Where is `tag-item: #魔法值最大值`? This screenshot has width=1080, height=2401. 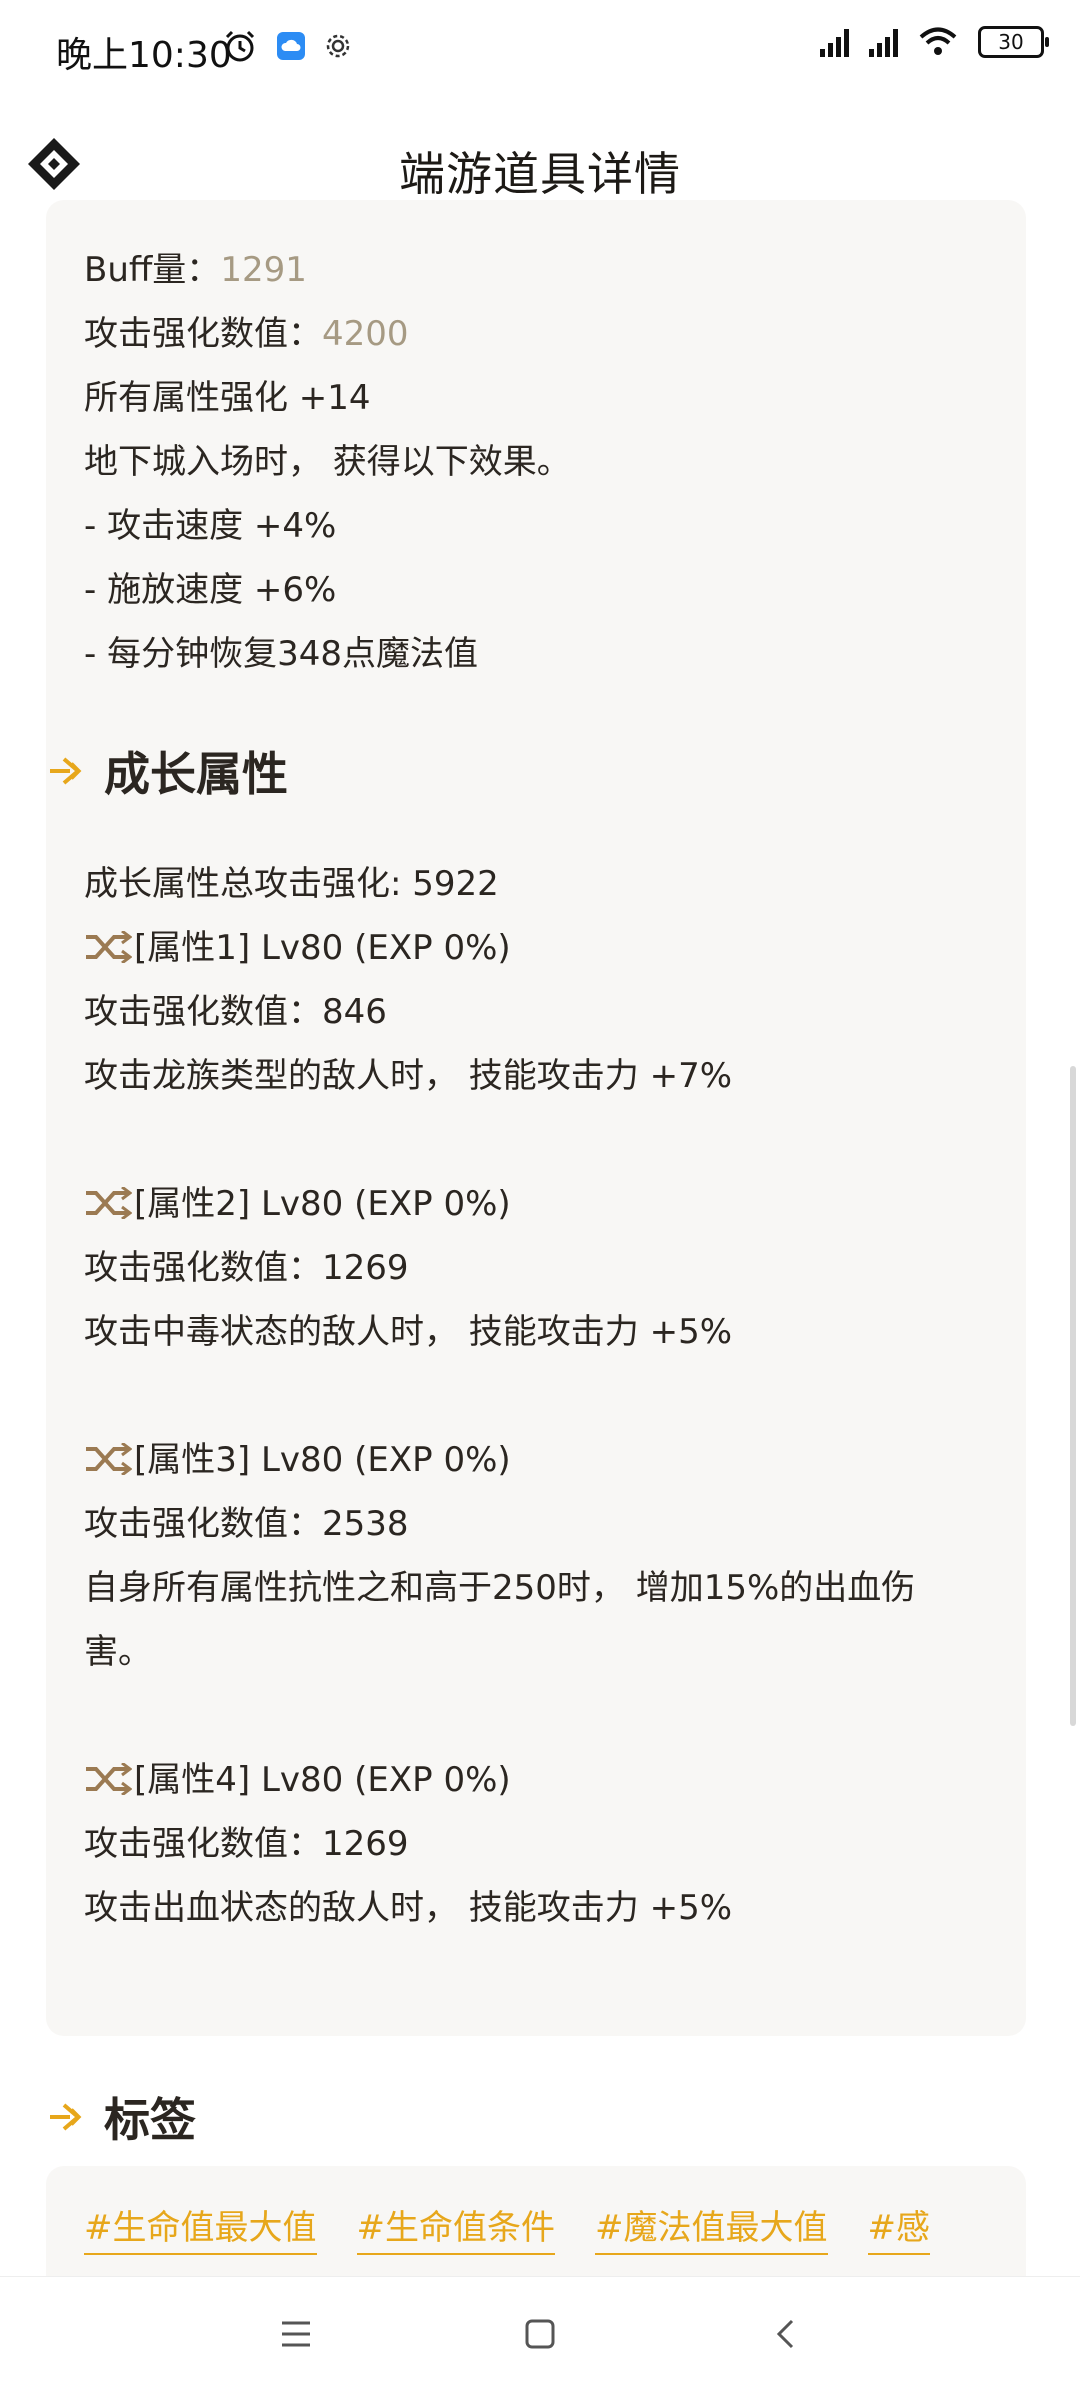 tag-item: #魔法值最大值 is located at coordinates (711, 2227).